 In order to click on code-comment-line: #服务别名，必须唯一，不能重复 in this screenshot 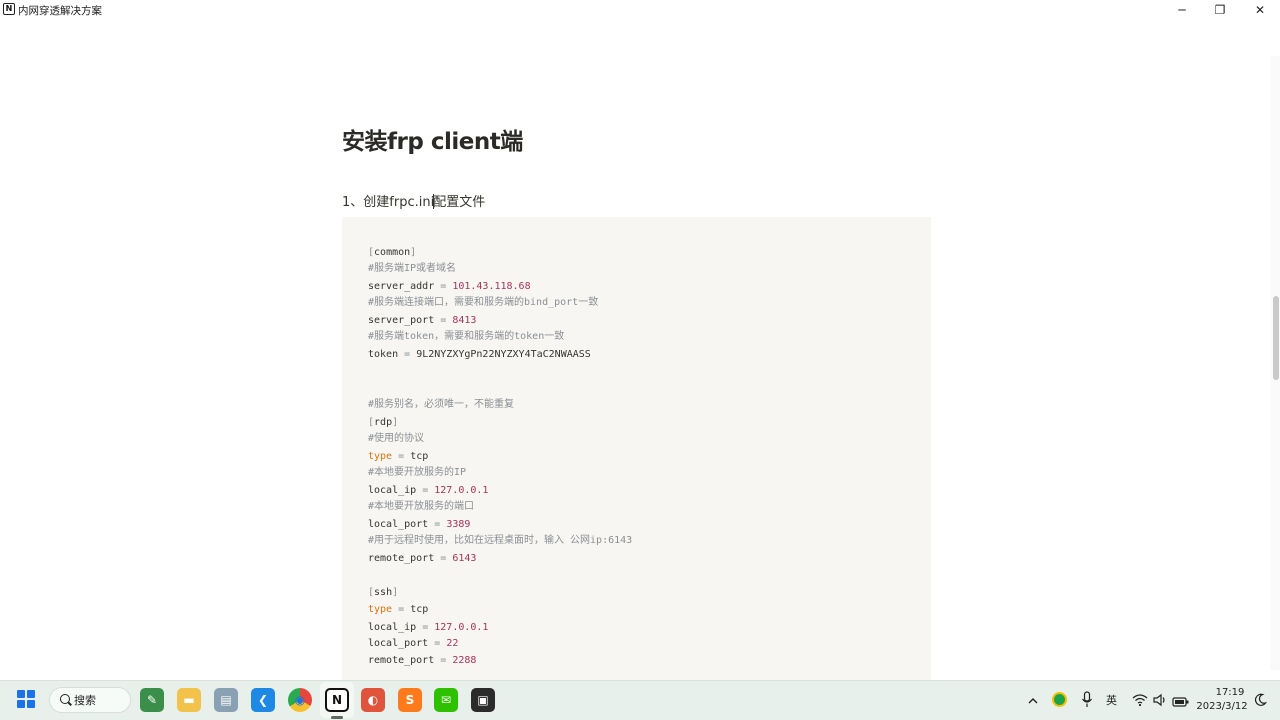, I will do `click(441, 405)`.